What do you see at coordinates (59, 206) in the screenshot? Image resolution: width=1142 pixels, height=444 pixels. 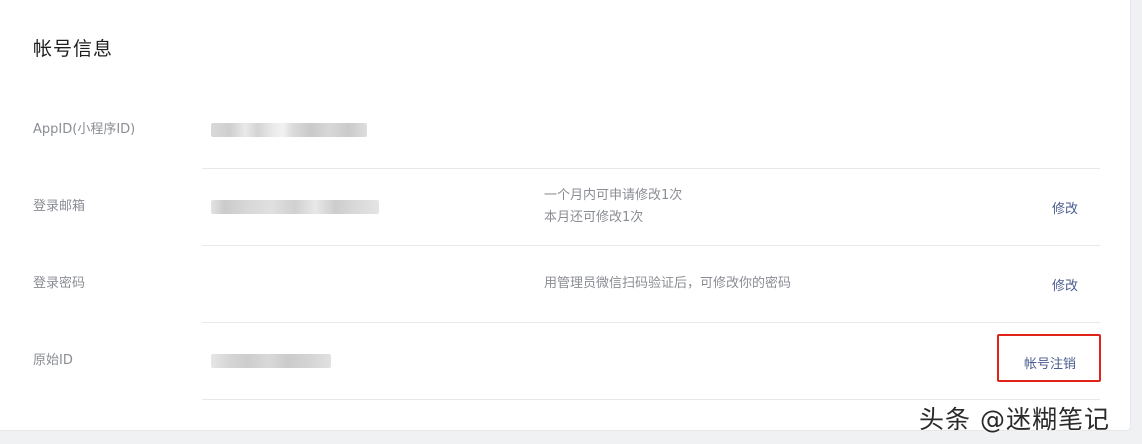 I see `login-email-label: 登录邮箱` at bounding box center [59, 206].